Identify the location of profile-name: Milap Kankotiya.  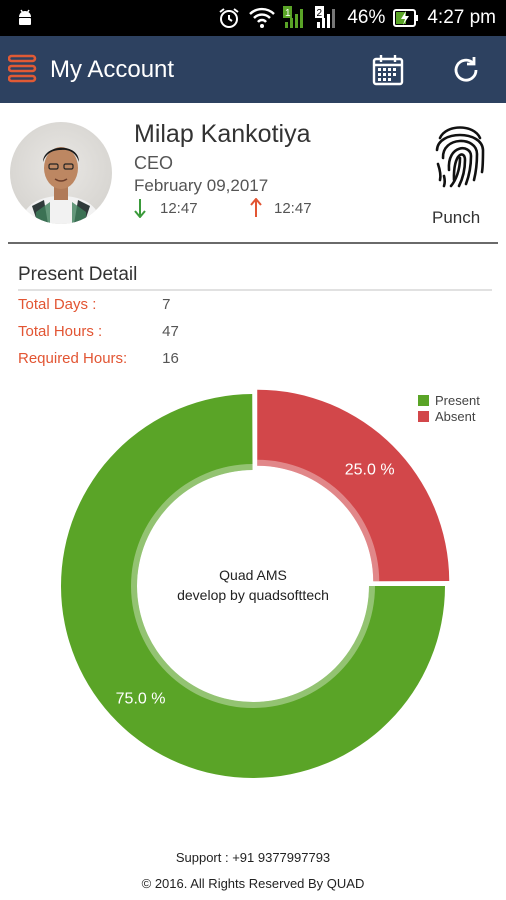
(222, 134).